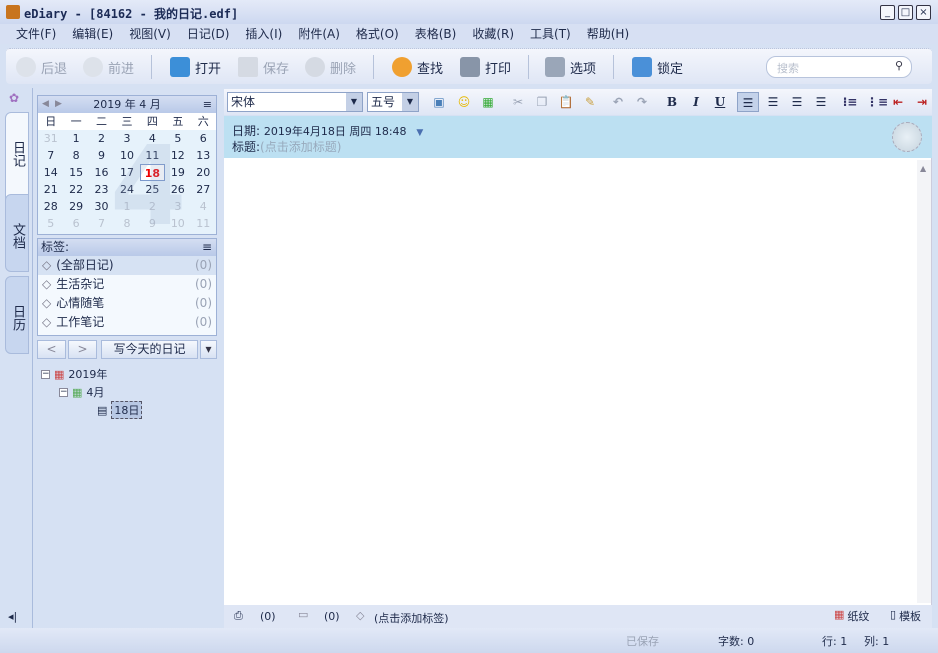 The height and width of the screenshot is (653, 938). Describe the element at coordinates (851, 616) in the screenshot. I see `paper-button: ▦ 纸纹` at that location.